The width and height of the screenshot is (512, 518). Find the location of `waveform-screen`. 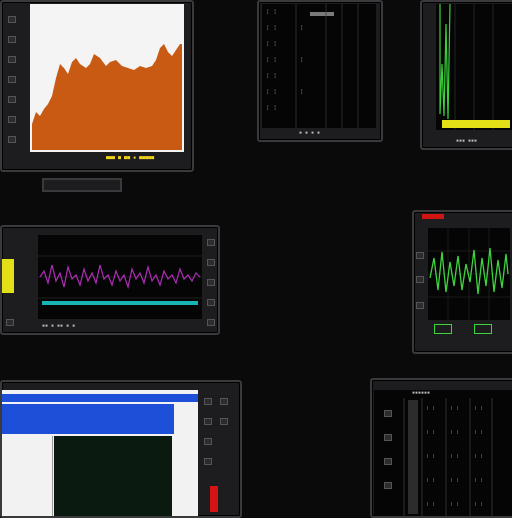

waveform-screen is located at coordinates (120, 277).